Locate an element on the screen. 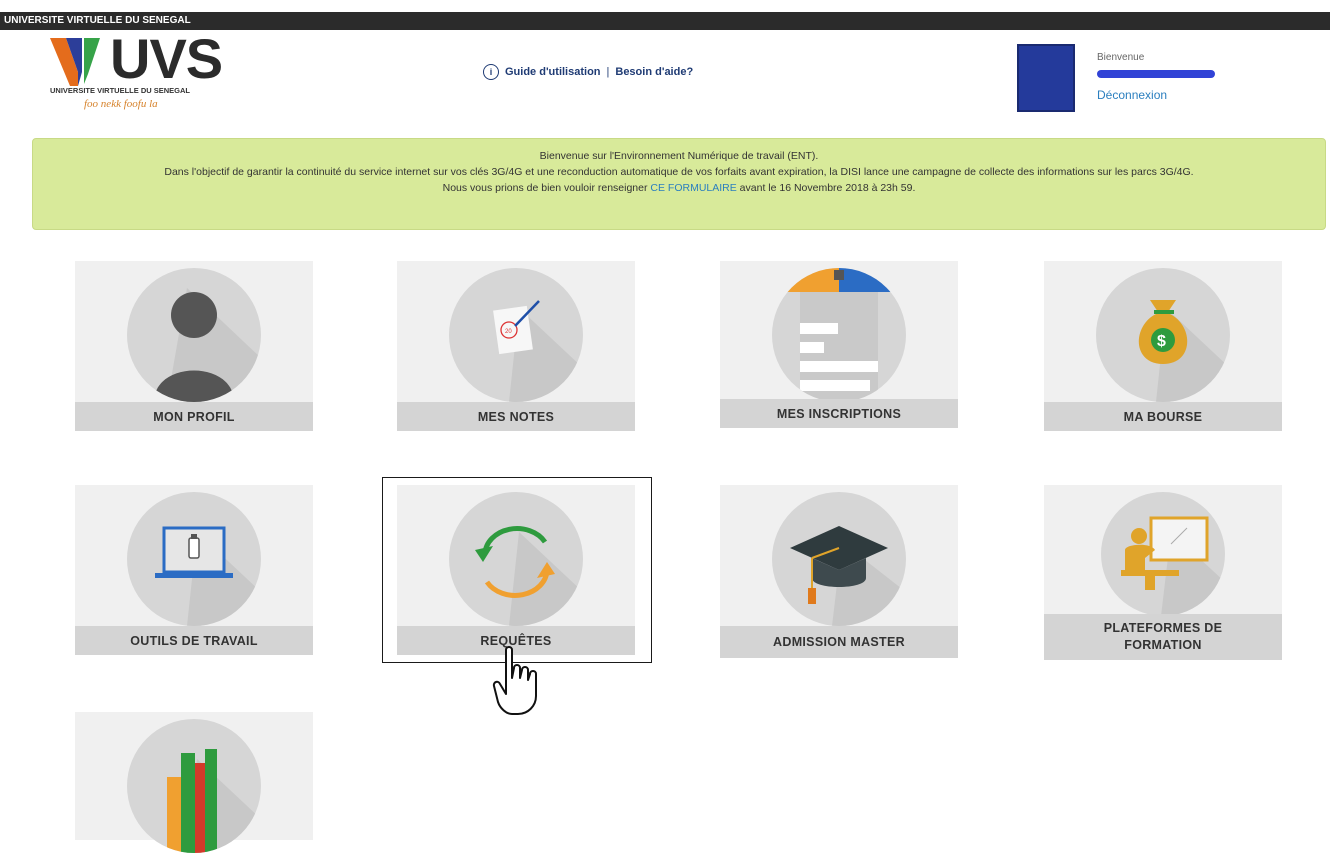 Image resolution: width=1330 pixels, height=853 pixels. tile-mon-profil: MON PROFIL is located at coordinates (194, 346).